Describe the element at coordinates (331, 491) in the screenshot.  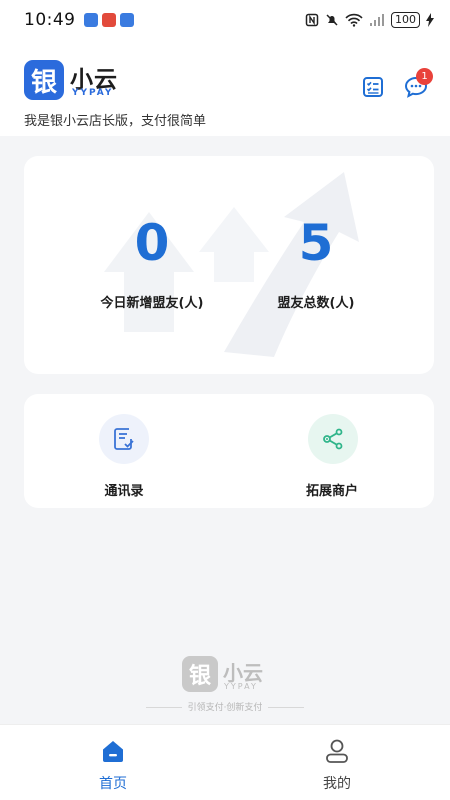
I see `expand-merchant-label: 拓展商户` at that location.